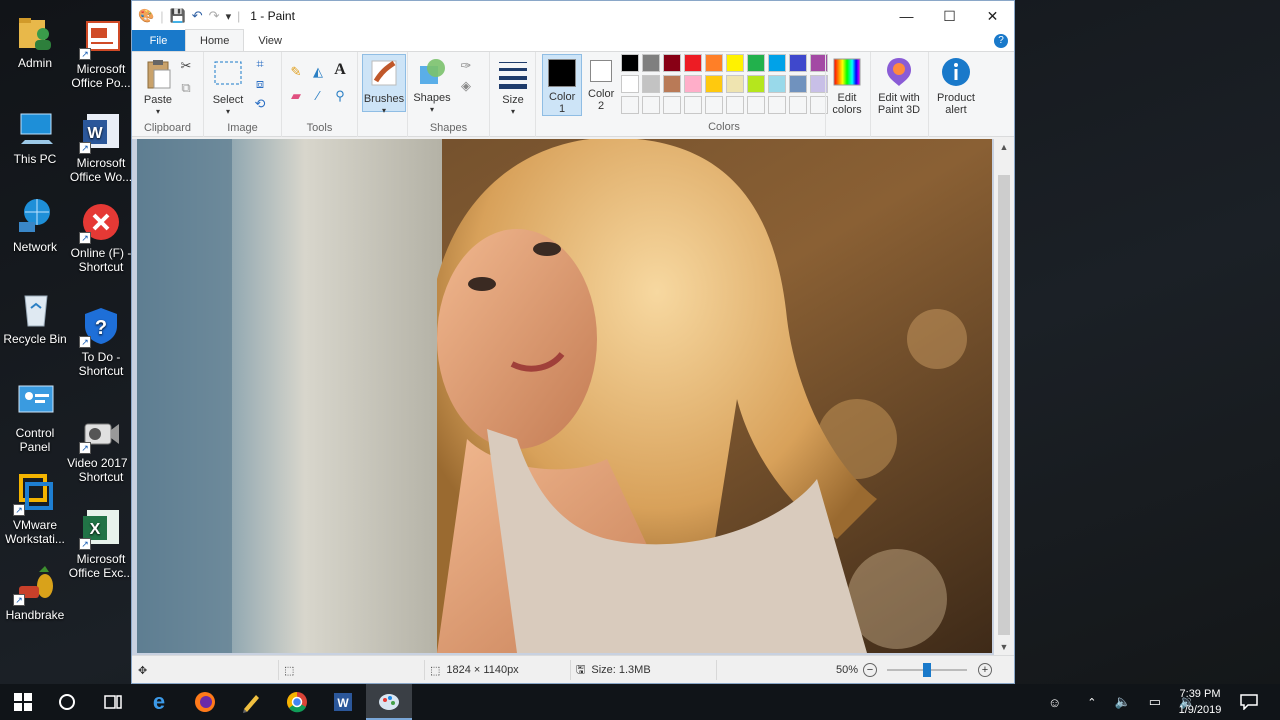  What do you see at coordinates (562, 85) in the screenshot?
I see `color1-button: Color 1` at bounding box center [562, 85].